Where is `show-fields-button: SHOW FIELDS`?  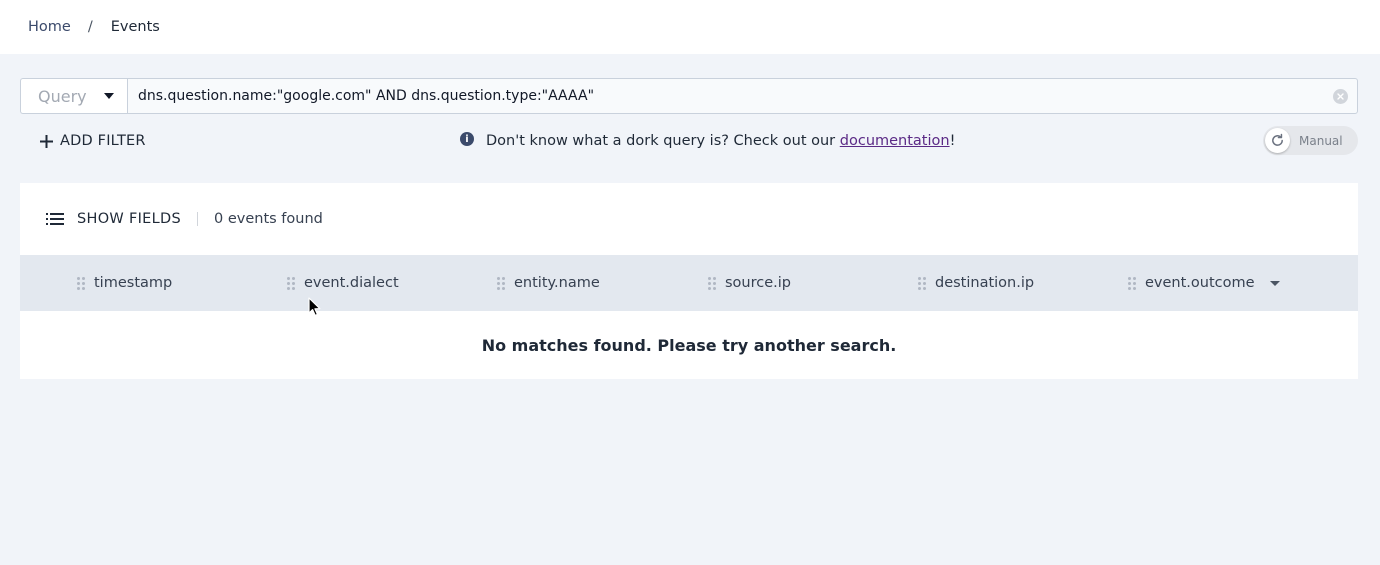 show-fields-button: SHOW FIELDS is located at coordinates (113, 219).